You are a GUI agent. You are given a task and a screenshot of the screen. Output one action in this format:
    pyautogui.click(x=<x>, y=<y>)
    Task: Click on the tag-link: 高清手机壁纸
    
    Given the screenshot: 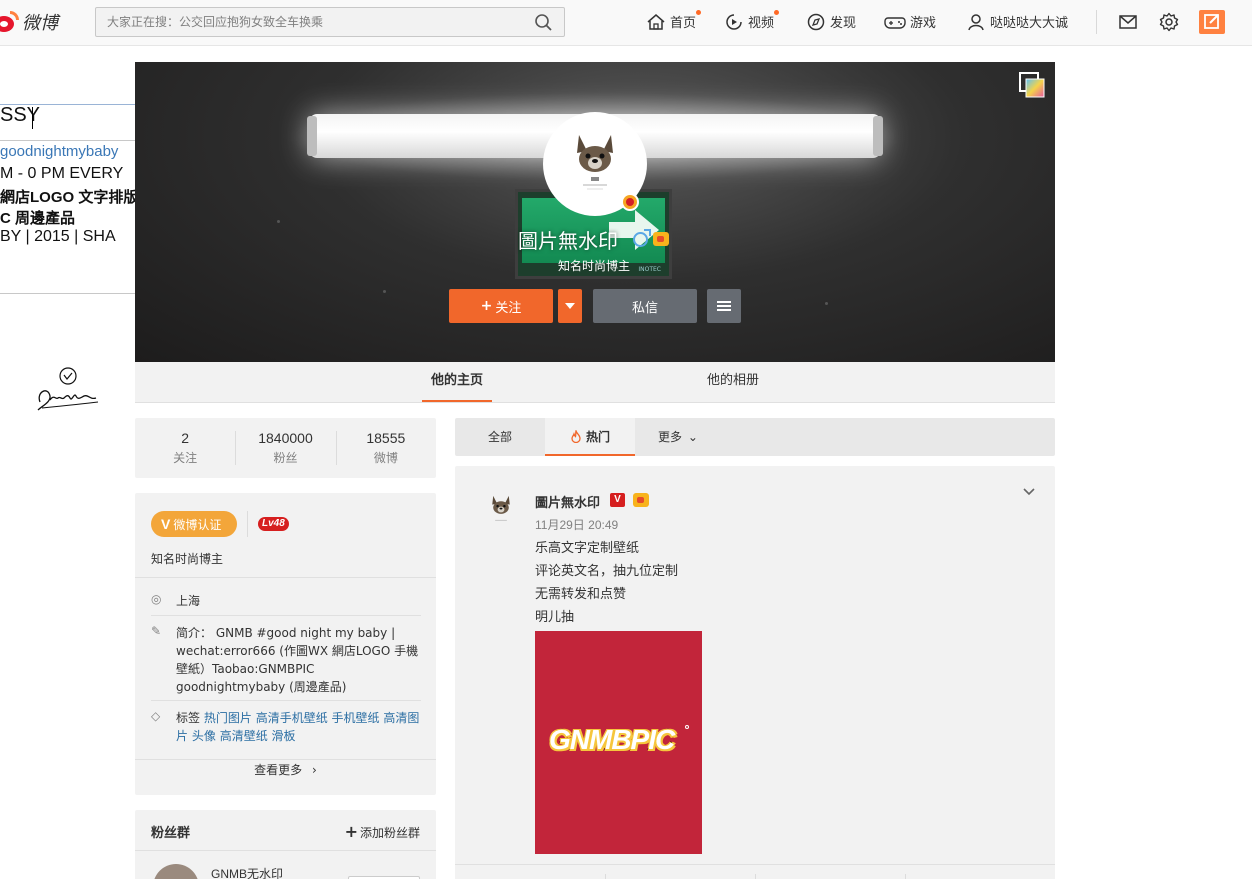 What is the action you would take?
    pyautogui.click(x=292, y=718)
    